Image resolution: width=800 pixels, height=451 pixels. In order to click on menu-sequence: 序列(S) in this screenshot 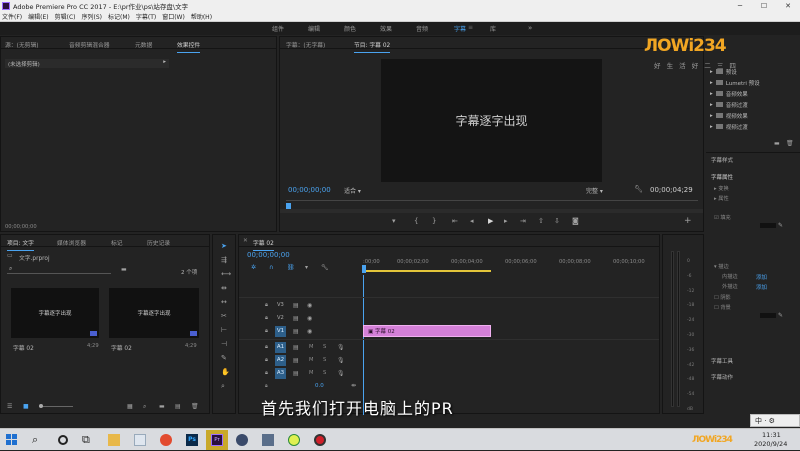, I will do `click(92, 16)`.